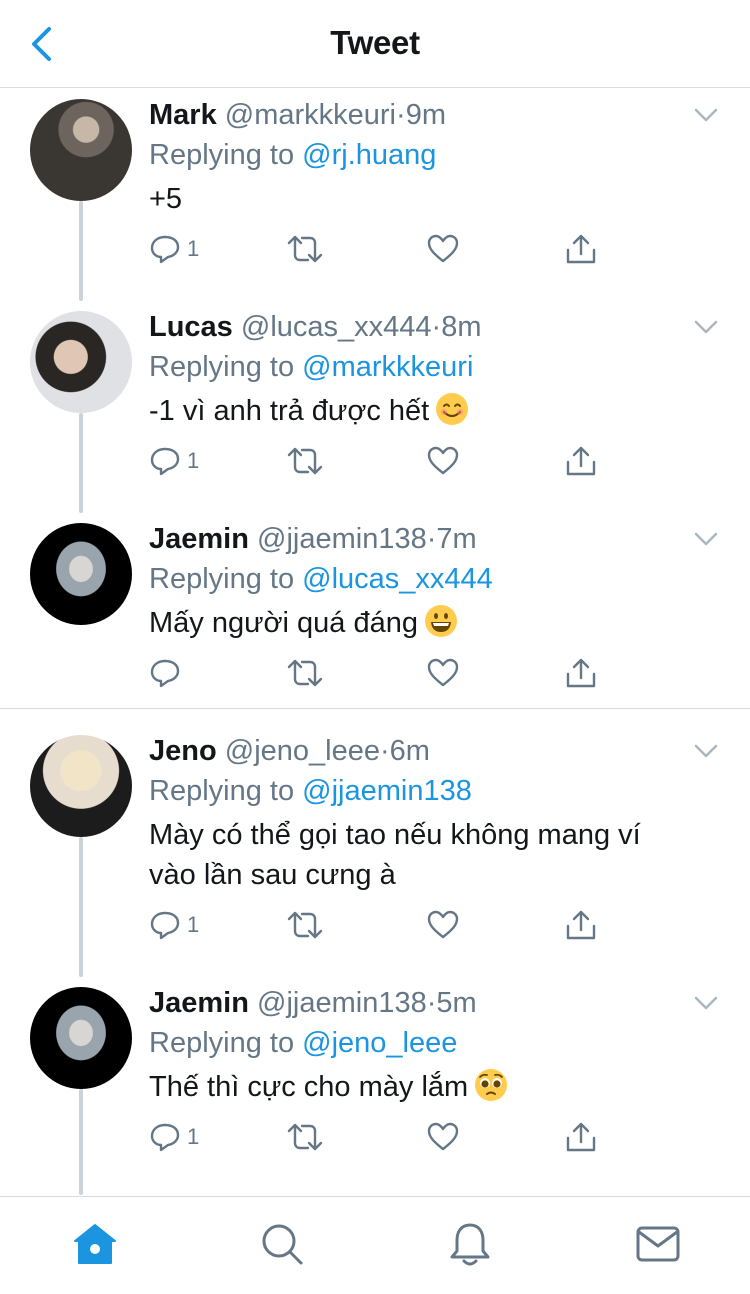  What do you see at coordinates (439, 751) in the screenshot?
I see `tweet-meta: Jeno @jeno_leee·6m` at bounding box center [439, 751].